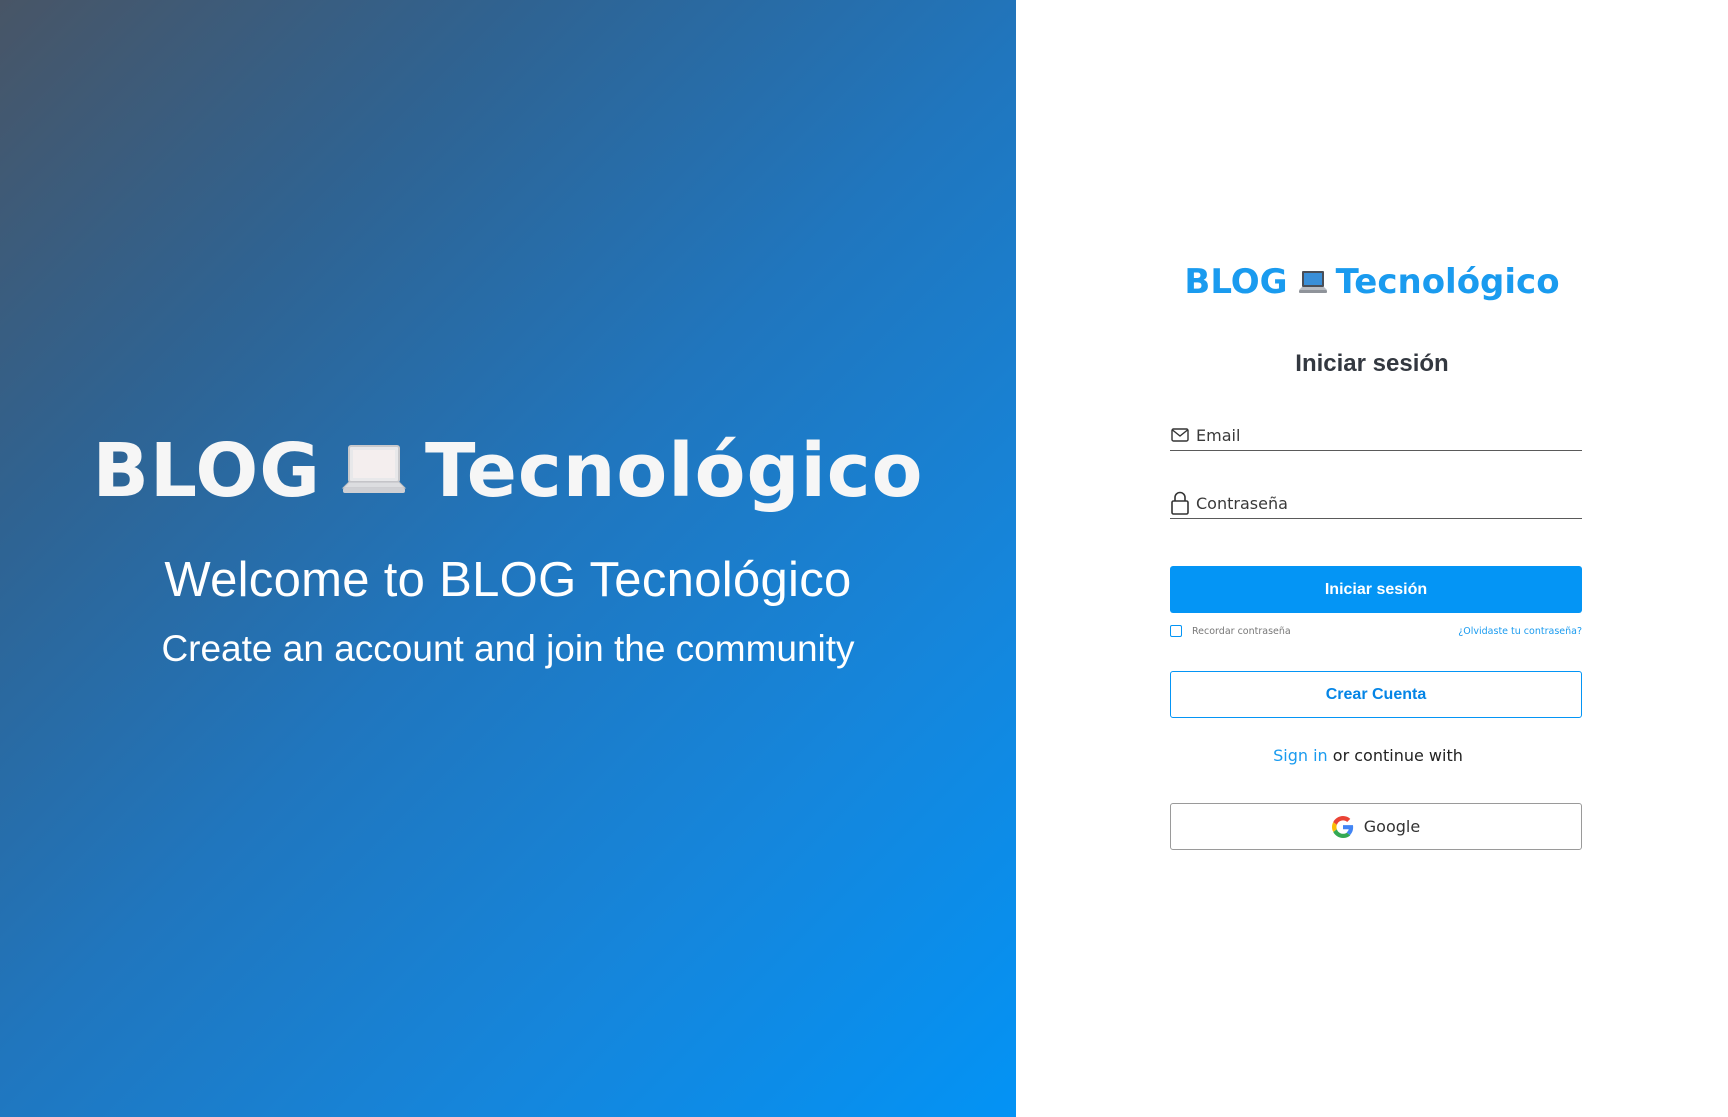  What do you see at coordinates (1389, 435) in the screenshot?
I see `email-input` at bounding box center [1389, 435].